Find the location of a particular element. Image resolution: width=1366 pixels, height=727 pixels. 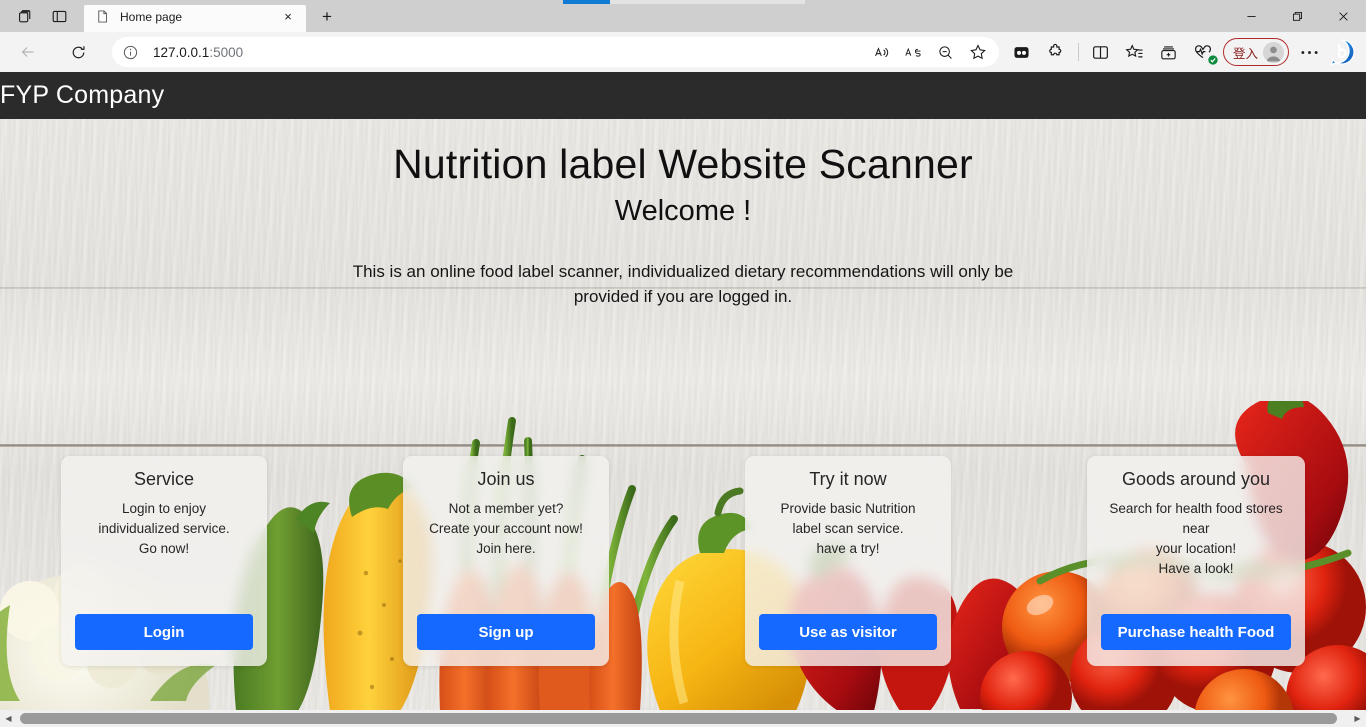

translate-icon is located at coordinates (914, 52).